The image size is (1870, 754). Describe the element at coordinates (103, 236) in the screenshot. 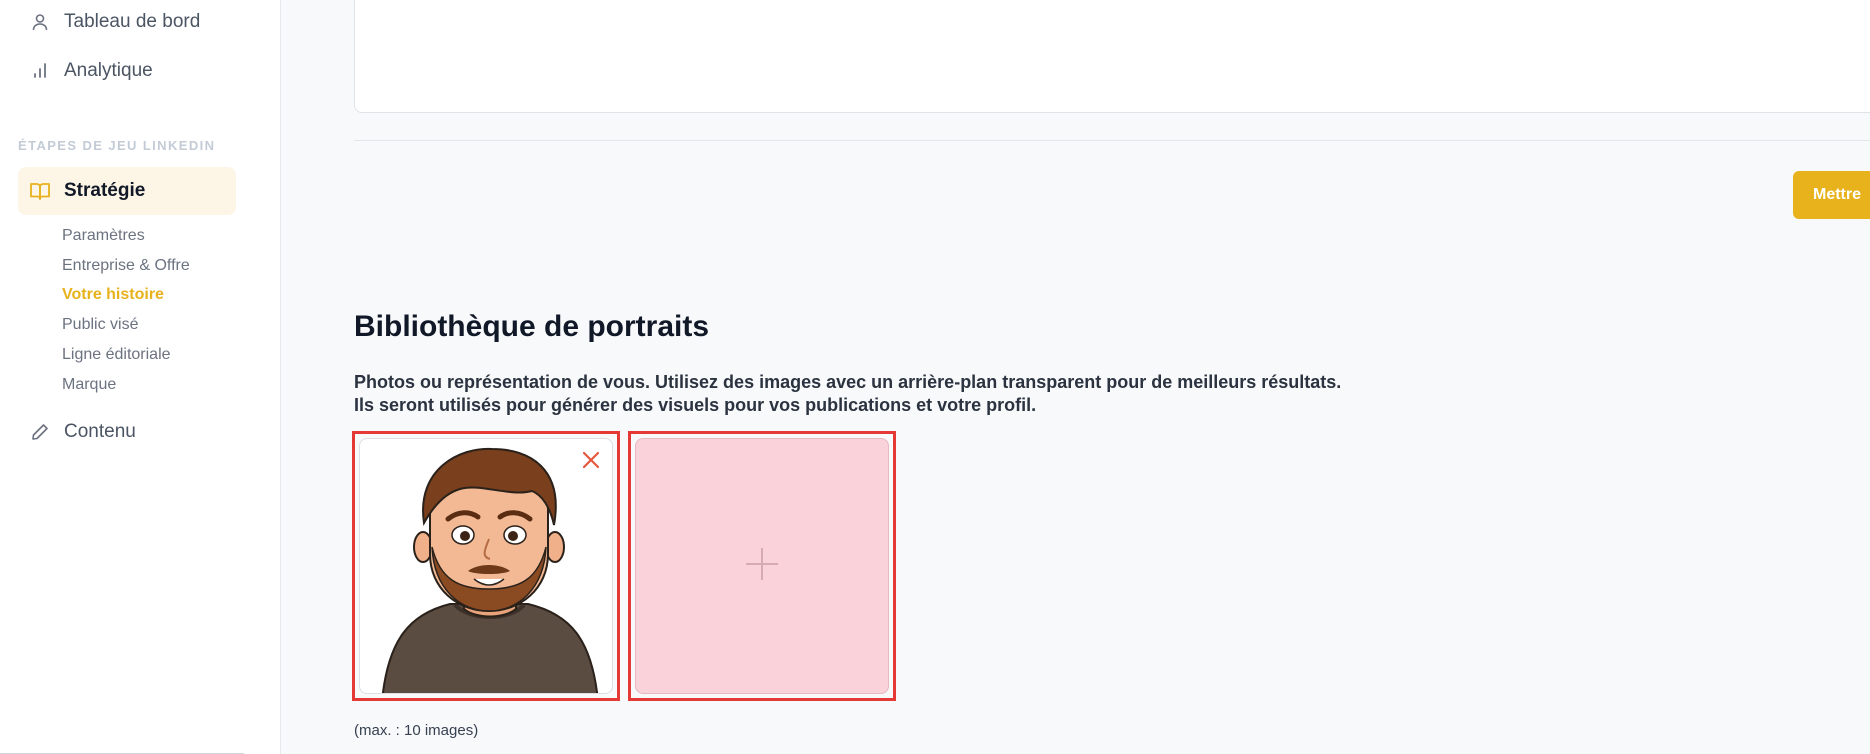

I see `sub-item-parametres: Paramètres` at that location.